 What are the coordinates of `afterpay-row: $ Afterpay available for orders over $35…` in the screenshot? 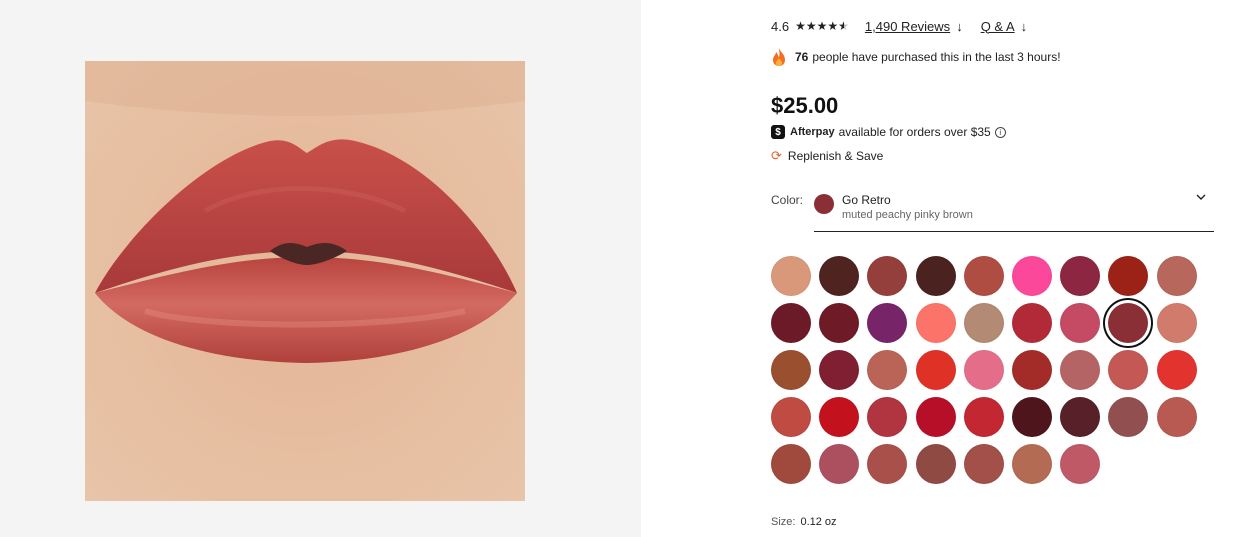 It's located at (888, 132).